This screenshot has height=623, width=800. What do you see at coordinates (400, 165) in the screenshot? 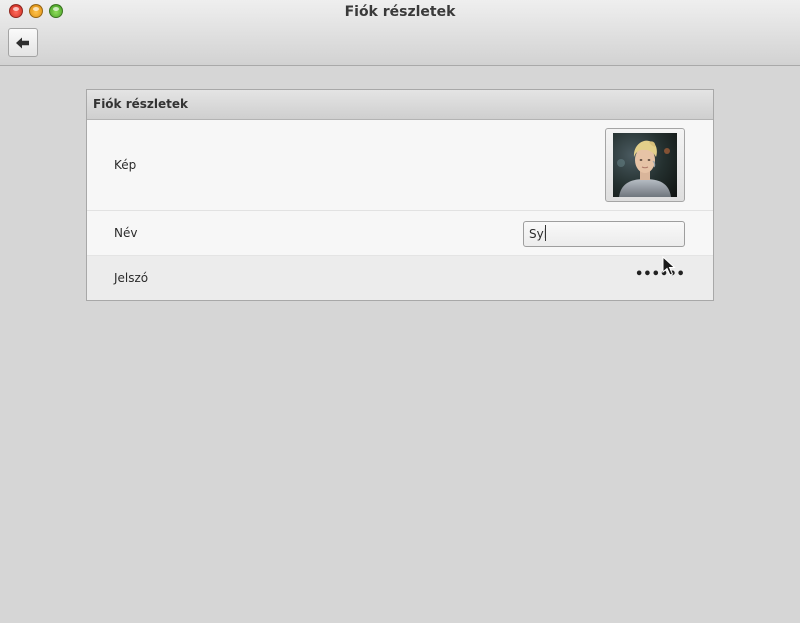
I see `picture-row: Kép` at bounding box center [400, 165].